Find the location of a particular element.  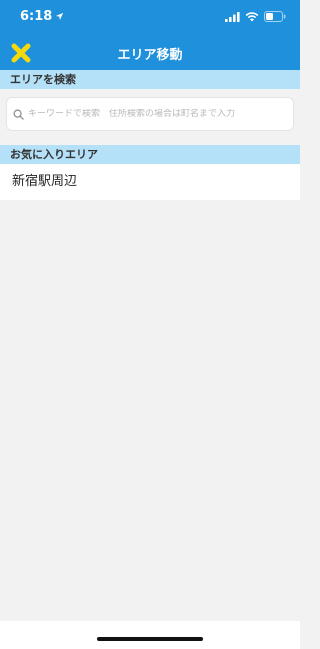

status-icons is located at coordinates (255, 16).